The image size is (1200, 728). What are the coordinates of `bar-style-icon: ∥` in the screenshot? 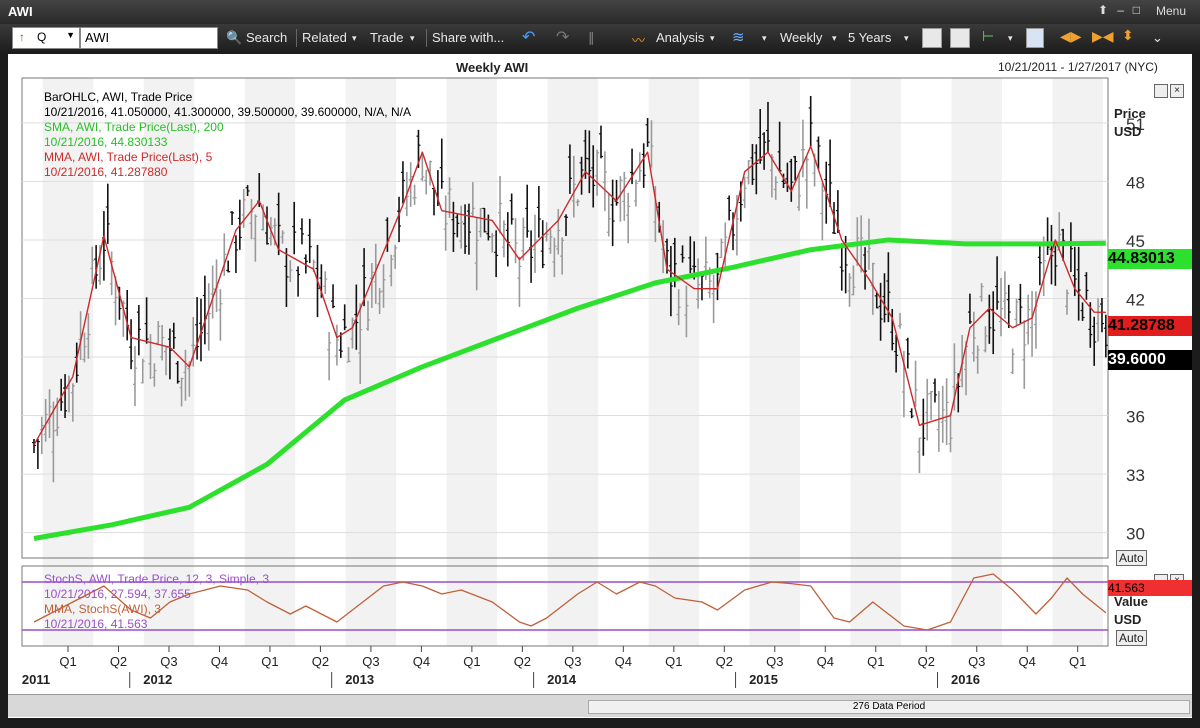 It's located at (591, 38).